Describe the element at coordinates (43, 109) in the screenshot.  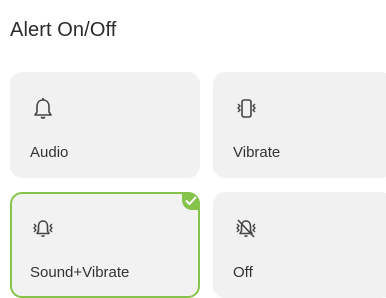
I see `bell-icon` at that location.